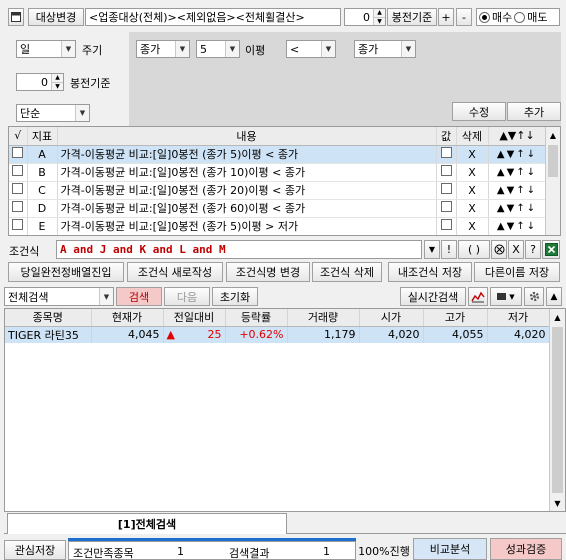 The height and width of the screenshot is (560, 566). What do you see at coordinates (175, 272) in the screenshot?
I see `new-condition-button: 조건식 새로작성` at bounding box center [175, 272].